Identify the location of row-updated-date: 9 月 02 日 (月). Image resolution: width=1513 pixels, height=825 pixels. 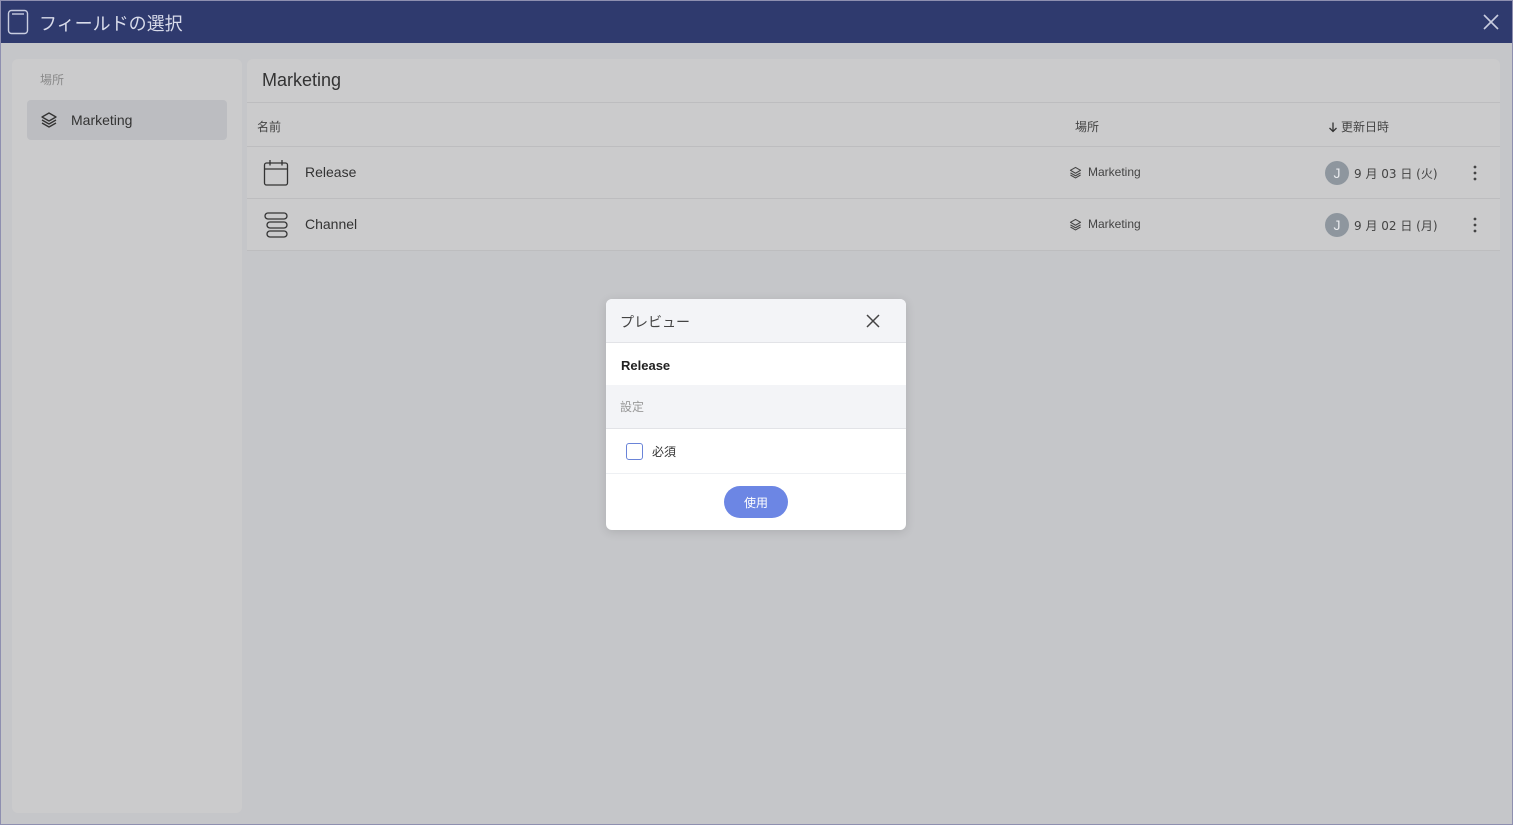
(1396, 226).